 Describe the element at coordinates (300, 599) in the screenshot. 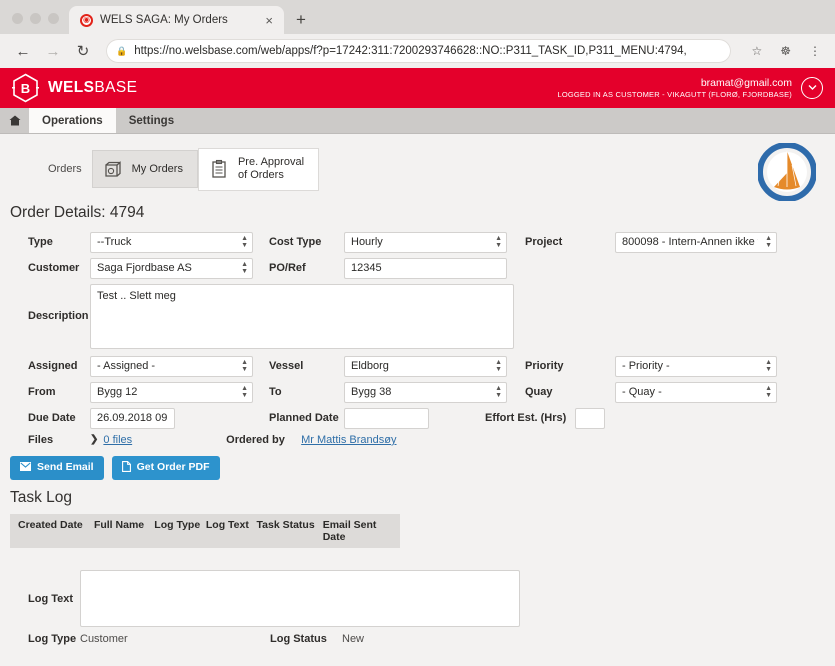

I see `log-text-textarea` at that location.